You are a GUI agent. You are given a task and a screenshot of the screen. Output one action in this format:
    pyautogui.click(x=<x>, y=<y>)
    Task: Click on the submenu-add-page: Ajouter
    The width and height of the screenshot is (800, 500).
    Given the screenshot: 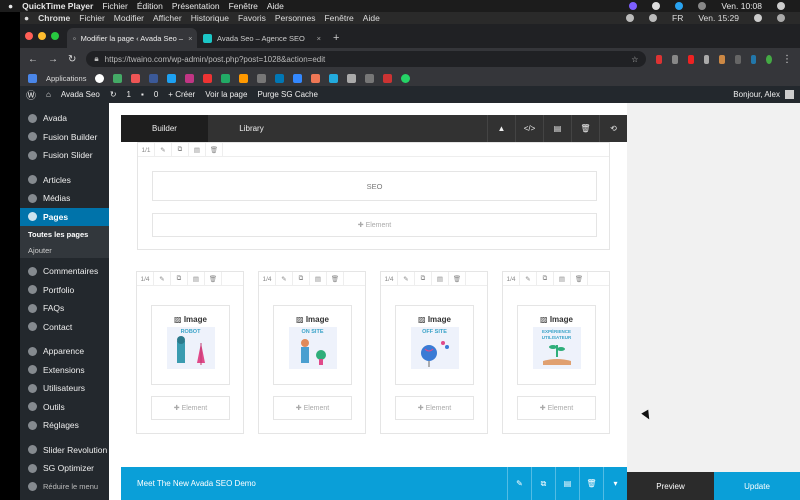 What is the action you would take?
    pyautogui.click(x=64, y=250)
    